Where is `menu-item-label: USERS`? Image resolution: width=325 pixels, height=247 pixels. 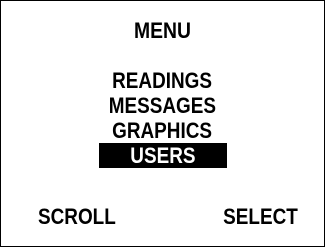 menu-item-label: USERS is located at coordinates (162, 155).